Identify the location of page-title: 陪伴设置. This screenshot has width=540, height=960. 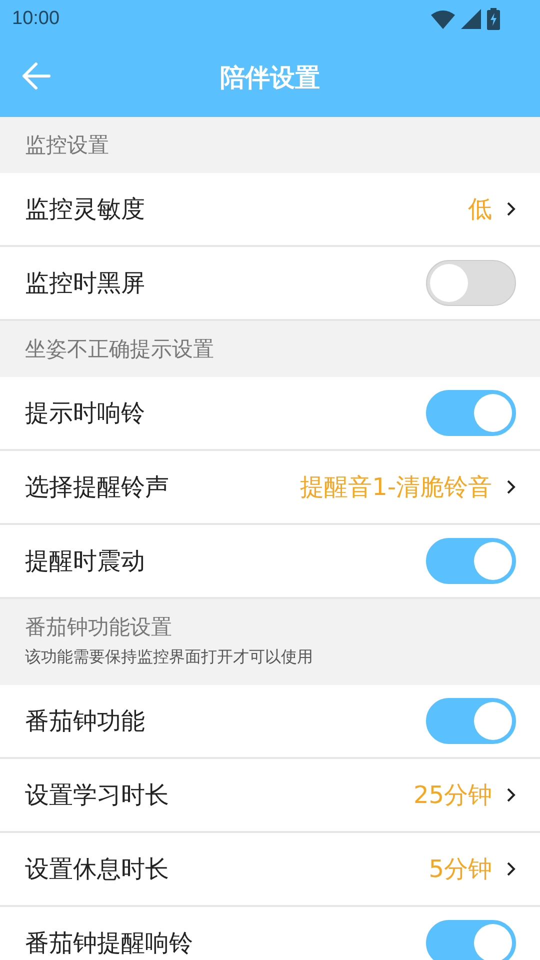
(270, 78).